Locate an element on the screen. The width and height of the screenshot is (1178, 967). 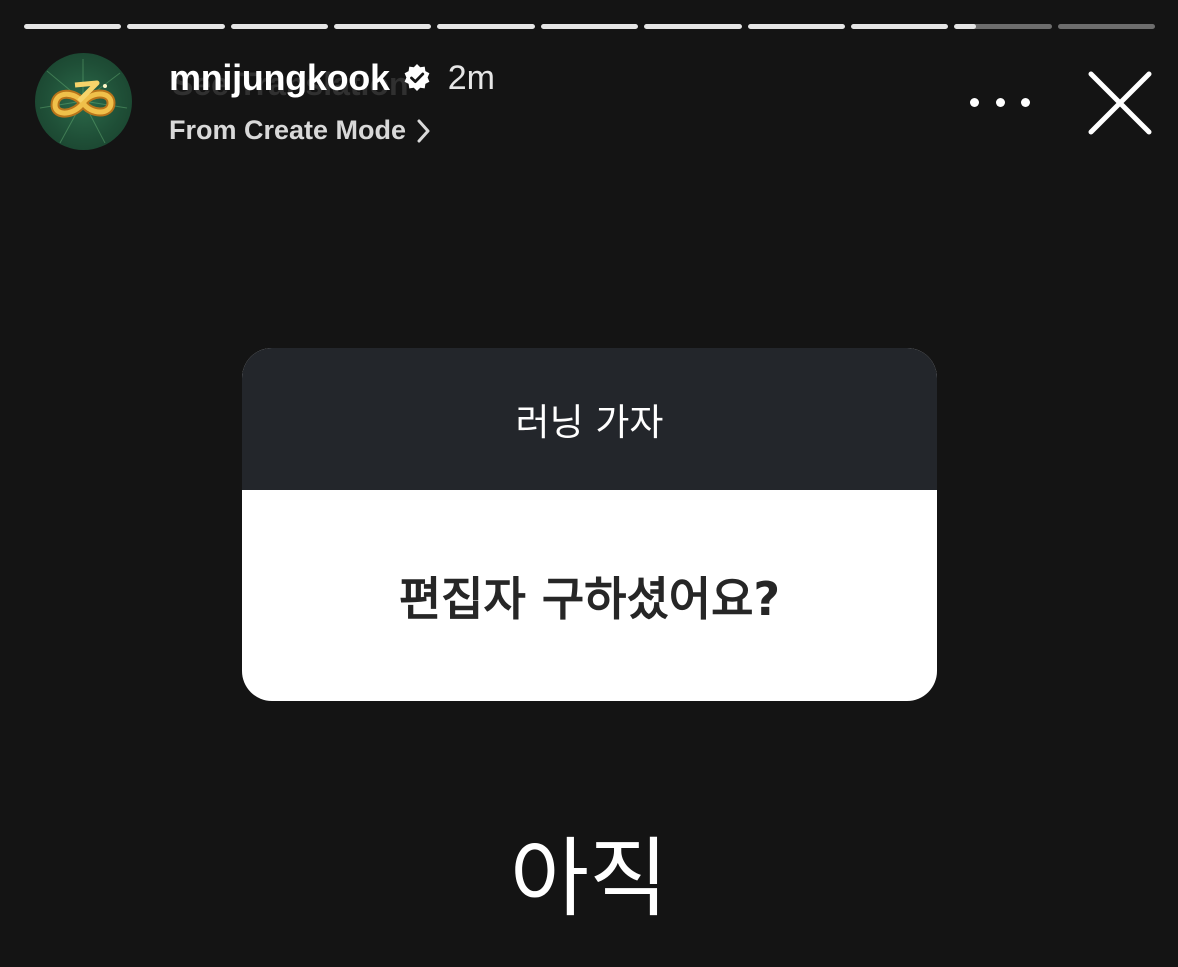
question-prompt: 러닝 가자 is located at coordinates (589, 422).